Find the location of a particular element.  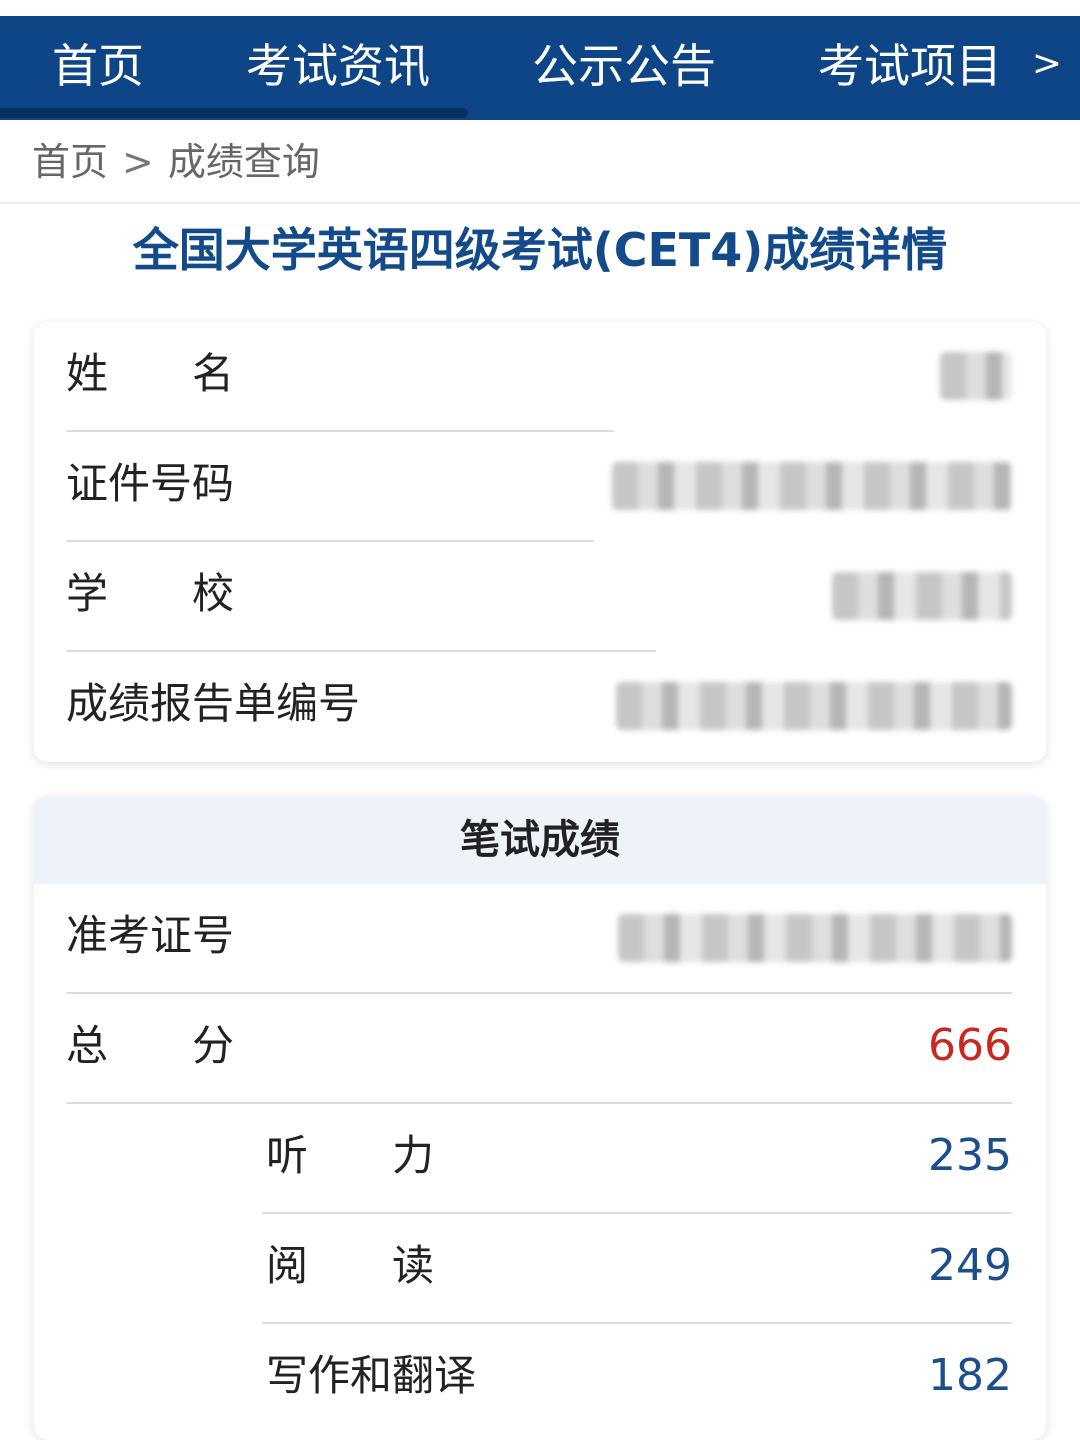

info-row-id-number: 证件号码 is located at coordinates (539, 487).